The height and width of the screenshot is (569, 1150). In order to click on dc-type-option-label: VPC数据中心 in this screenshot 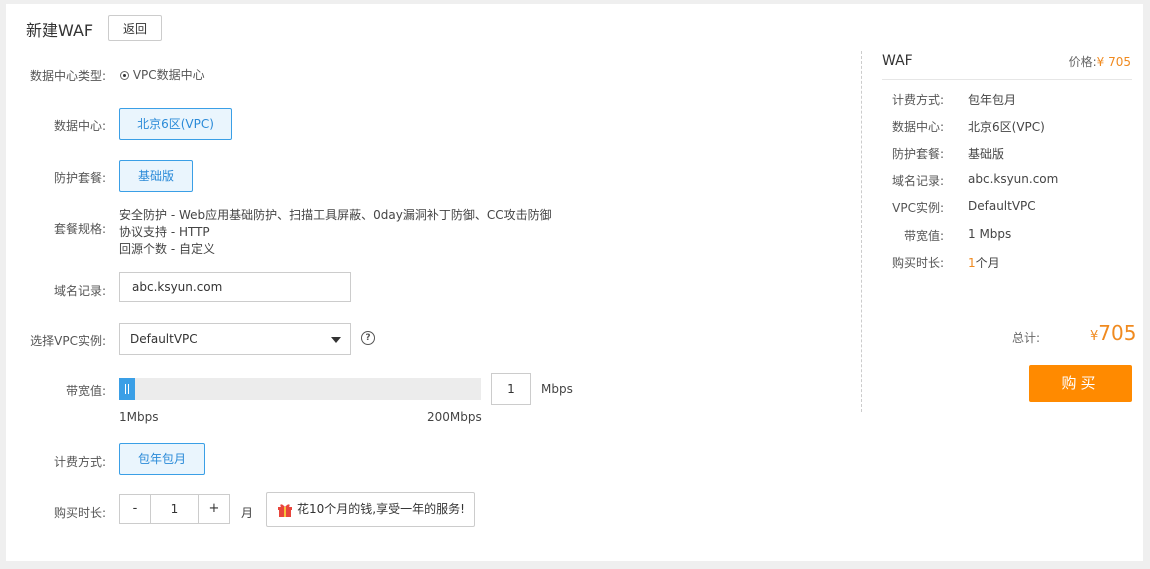, I will do `click(168, 75)`.